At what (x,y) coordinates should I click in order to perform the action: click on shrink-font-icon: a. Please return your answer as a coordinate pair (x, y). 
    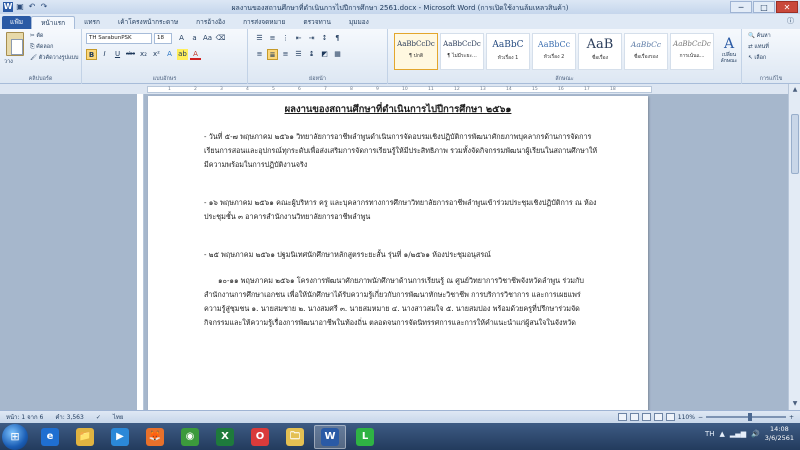
    Looking at the image, I should click on (194, 38).